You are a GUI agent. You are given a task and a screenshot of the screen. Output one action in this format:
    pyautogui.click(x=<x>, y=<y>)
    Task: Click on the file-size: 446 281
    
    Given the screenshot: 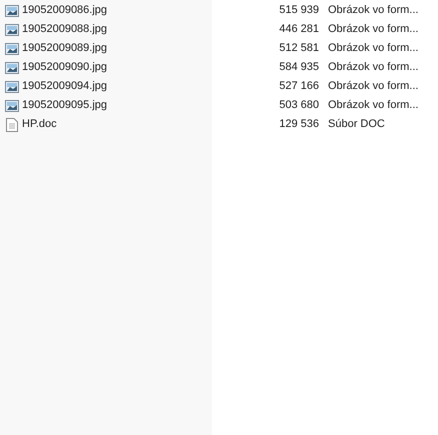 What is the action you would take?
    pyautogui.click(x=298, y=30)
    